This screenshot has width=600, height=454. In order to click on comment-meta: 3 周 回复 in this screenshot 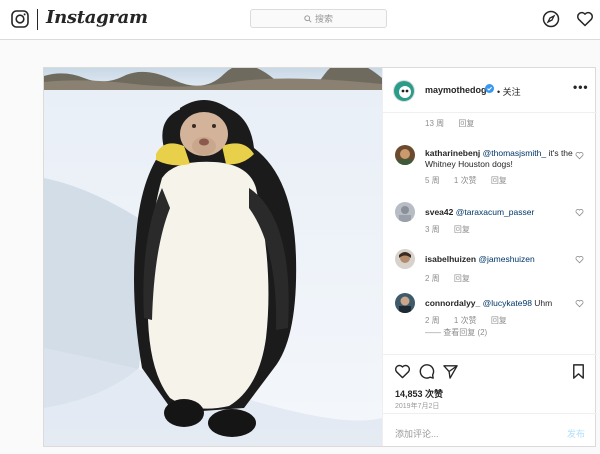, I will do `click(453, 229)`.